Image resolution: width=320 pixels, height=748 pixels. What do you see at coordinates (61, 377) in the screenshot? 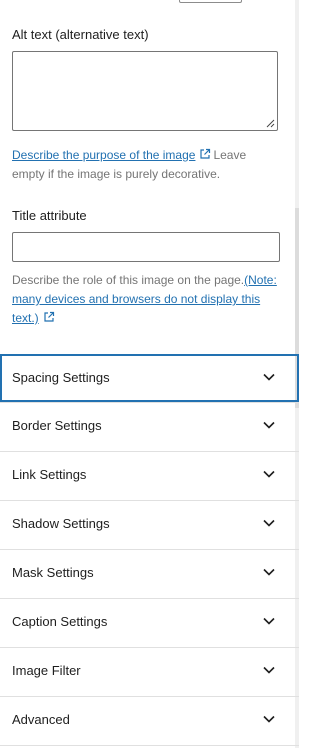
I see `panel-title: Spacing Settings` at bounding box center [61, 377].